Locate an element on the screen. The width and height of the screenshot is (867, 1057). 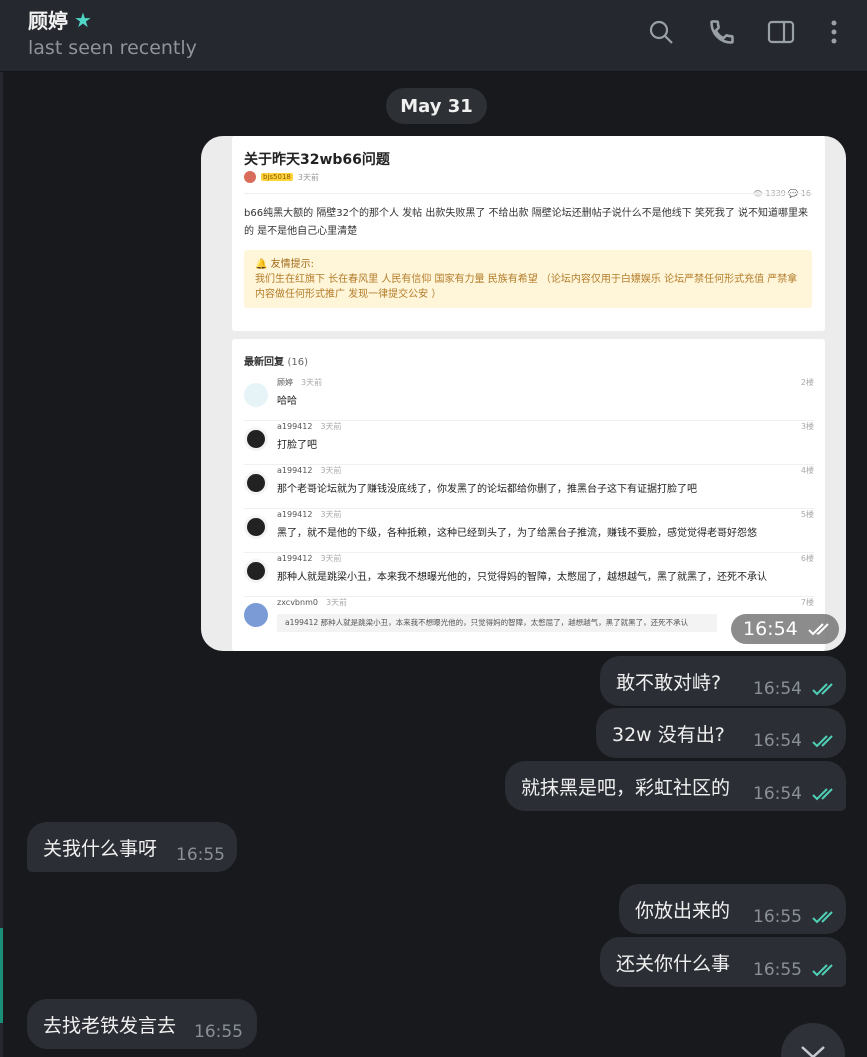
message-text: 32w 没有出? is located at coordinates (668, 734).